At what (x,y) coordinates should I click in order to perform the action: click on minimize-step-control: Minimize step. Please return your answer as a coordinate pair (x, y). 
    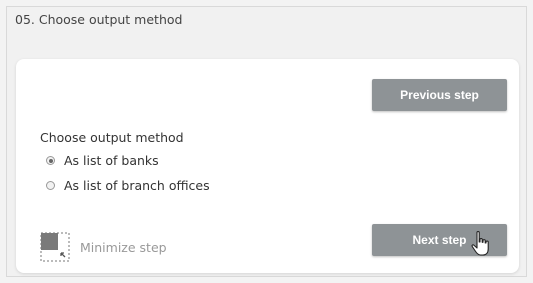
    Looking at the image, I should click on (103, 247).